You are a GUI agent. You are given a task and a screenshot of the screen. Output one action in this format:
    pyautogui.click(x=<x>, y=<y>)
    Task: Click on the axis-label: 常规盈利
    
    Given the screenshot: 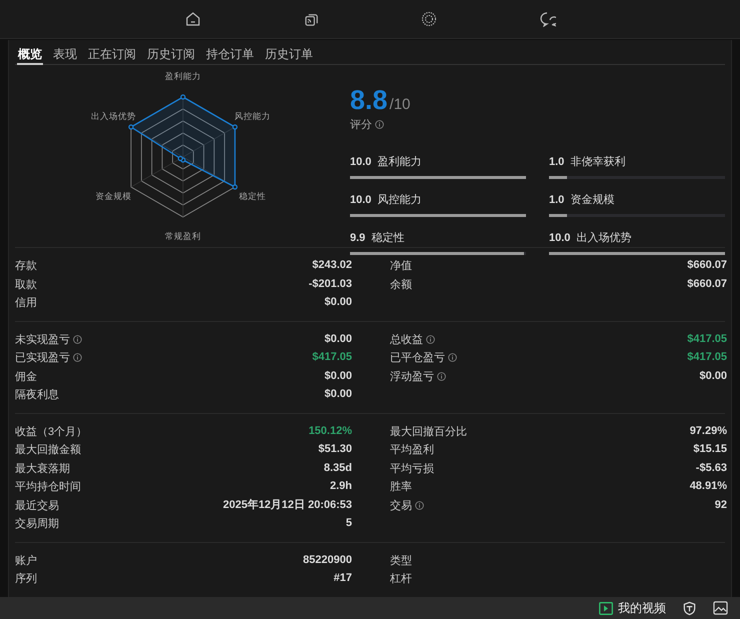 What is the action you would take?
    pyautogui.click(x=183, y=237)
    